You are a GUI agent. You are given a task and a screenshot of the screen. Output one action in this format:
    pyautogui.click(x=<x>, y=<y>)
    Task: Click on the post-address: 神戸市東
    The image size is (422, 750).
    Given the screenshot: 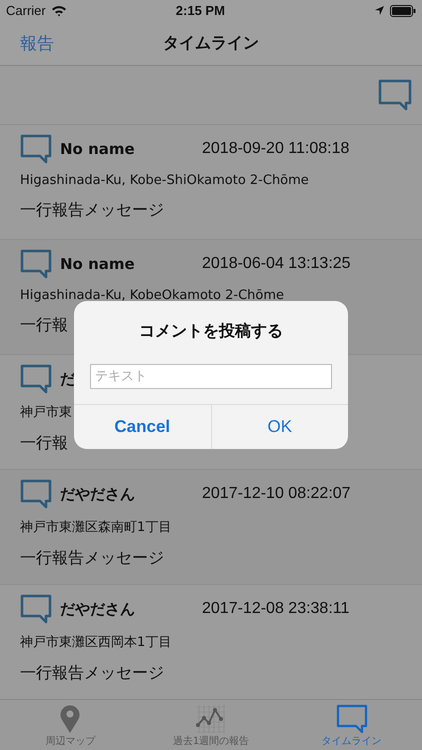 What is the action you would take?
    pyautogui.click(x=46, y=413)
    